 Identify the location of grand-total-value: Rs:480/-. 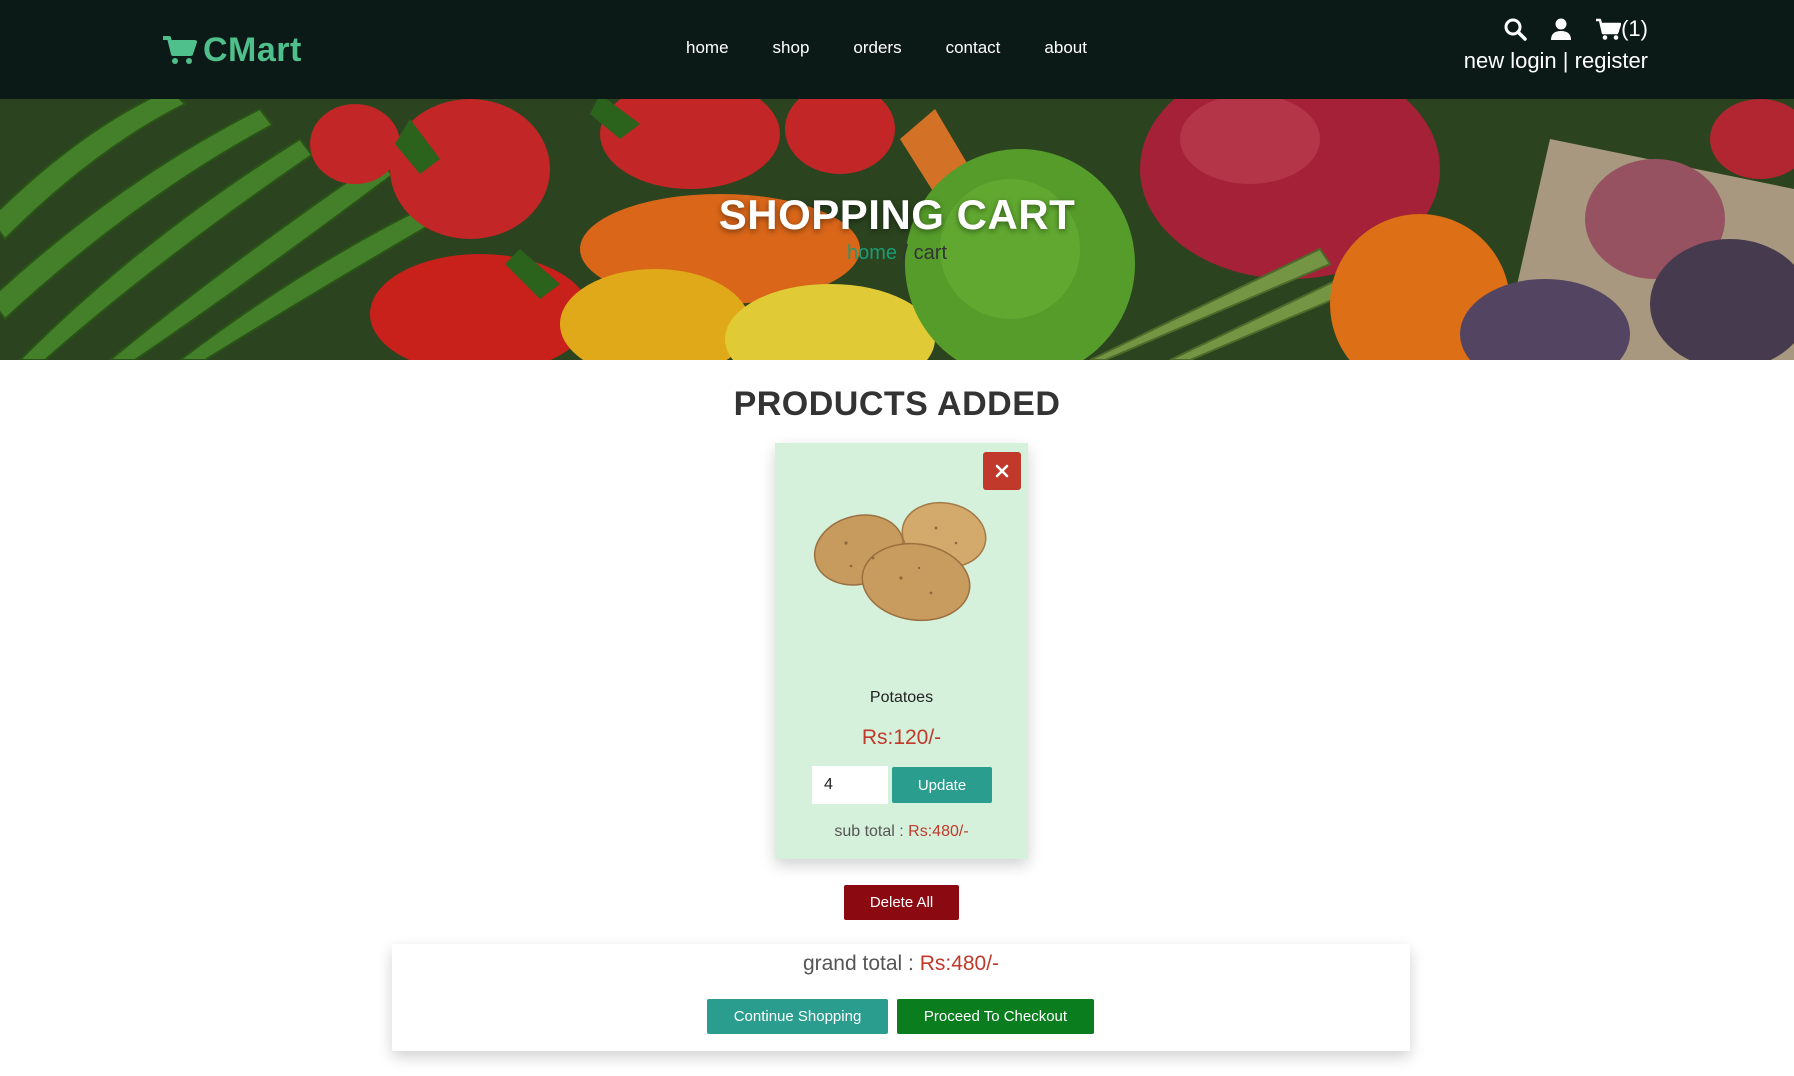
(959, 963).